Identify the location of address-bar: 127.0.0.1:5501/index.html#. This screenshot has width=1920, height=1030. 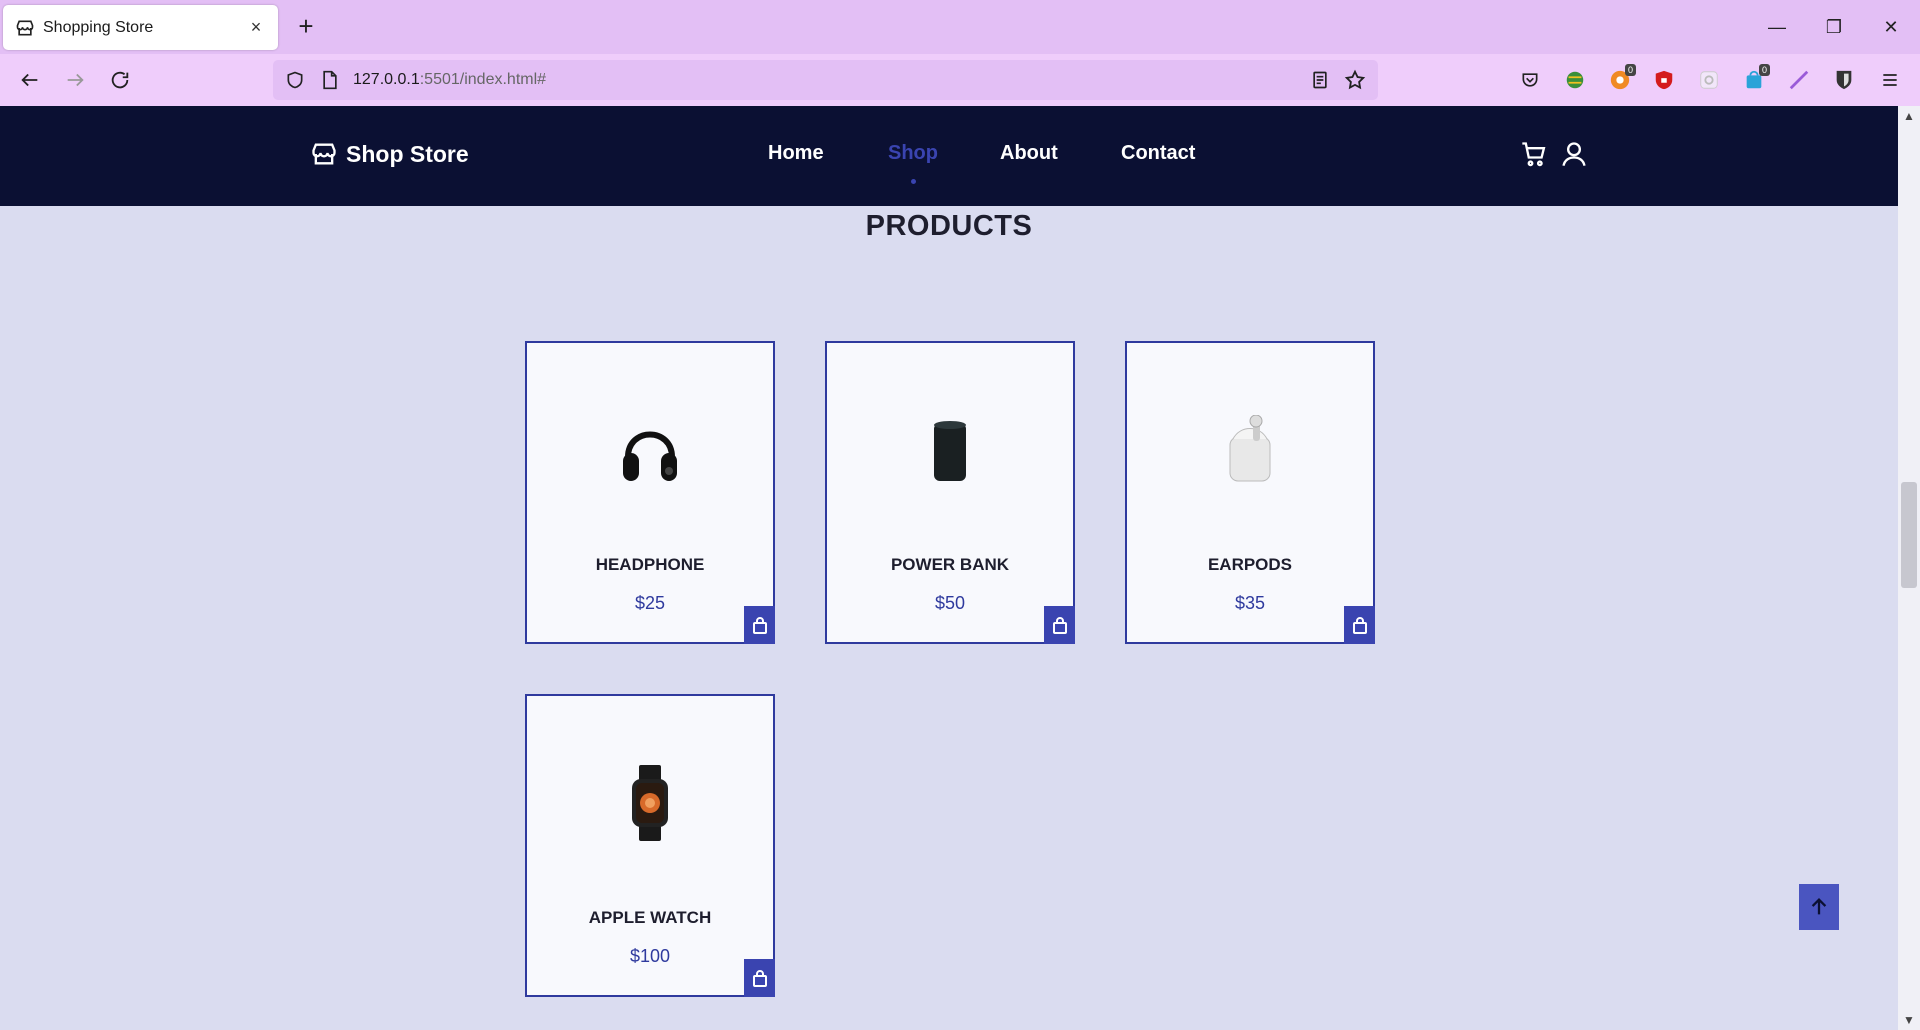
(825, 80).